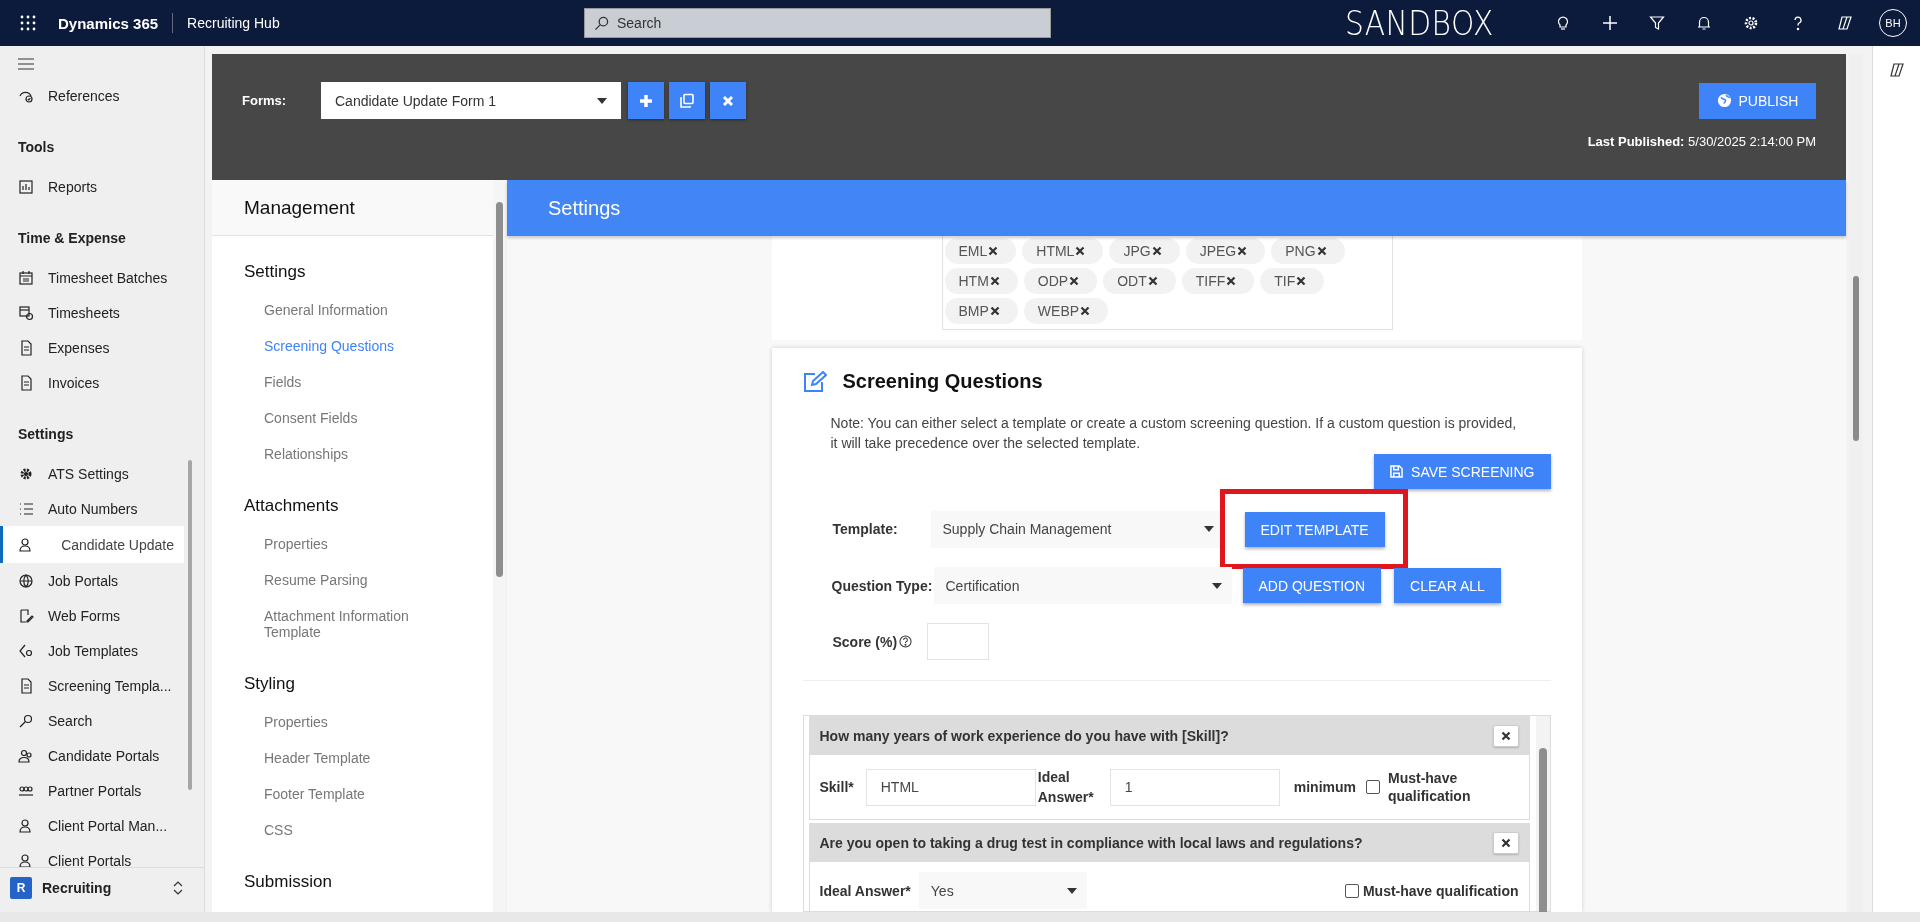 This screenshot has height=922, width=1920. I want to click on nav-item: ATS Settings, so click(92, 473).